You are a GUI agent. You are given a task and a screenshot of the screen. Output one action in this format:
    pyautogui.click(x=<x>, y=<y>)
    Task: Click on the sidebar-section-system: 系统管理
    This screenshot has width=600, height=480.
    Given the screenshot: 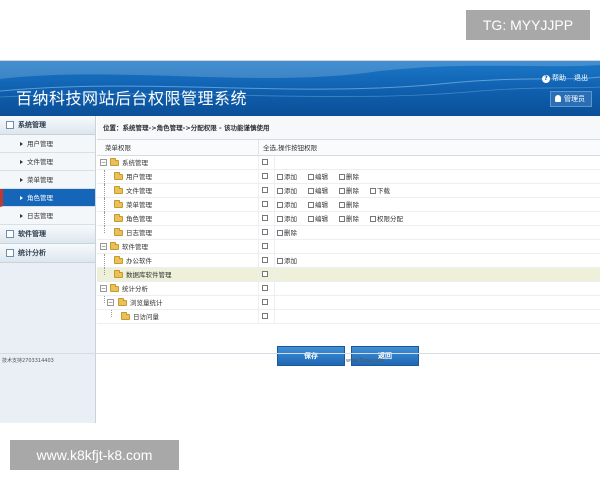 What is the action you would take?
    pyautogui.click(x=47, y=125)
    